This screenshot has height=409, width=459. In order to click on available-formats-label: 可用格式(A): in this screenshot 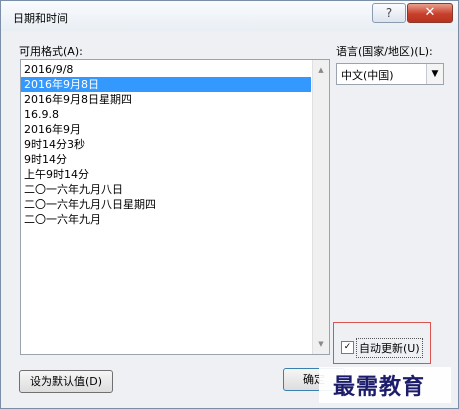, I will do `click(51, 51)`.